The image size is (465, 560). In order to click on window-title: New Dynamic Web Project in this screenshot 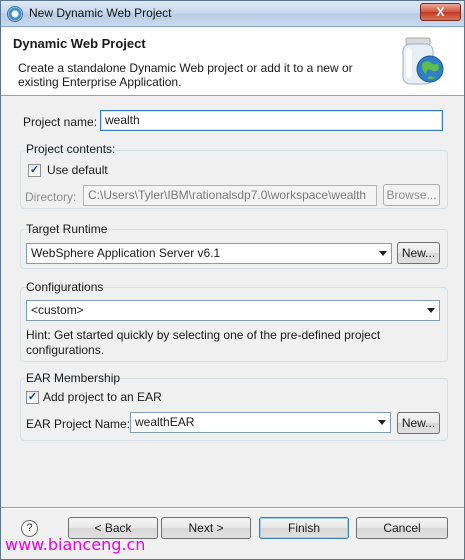, I will do `click(100, 13)`.